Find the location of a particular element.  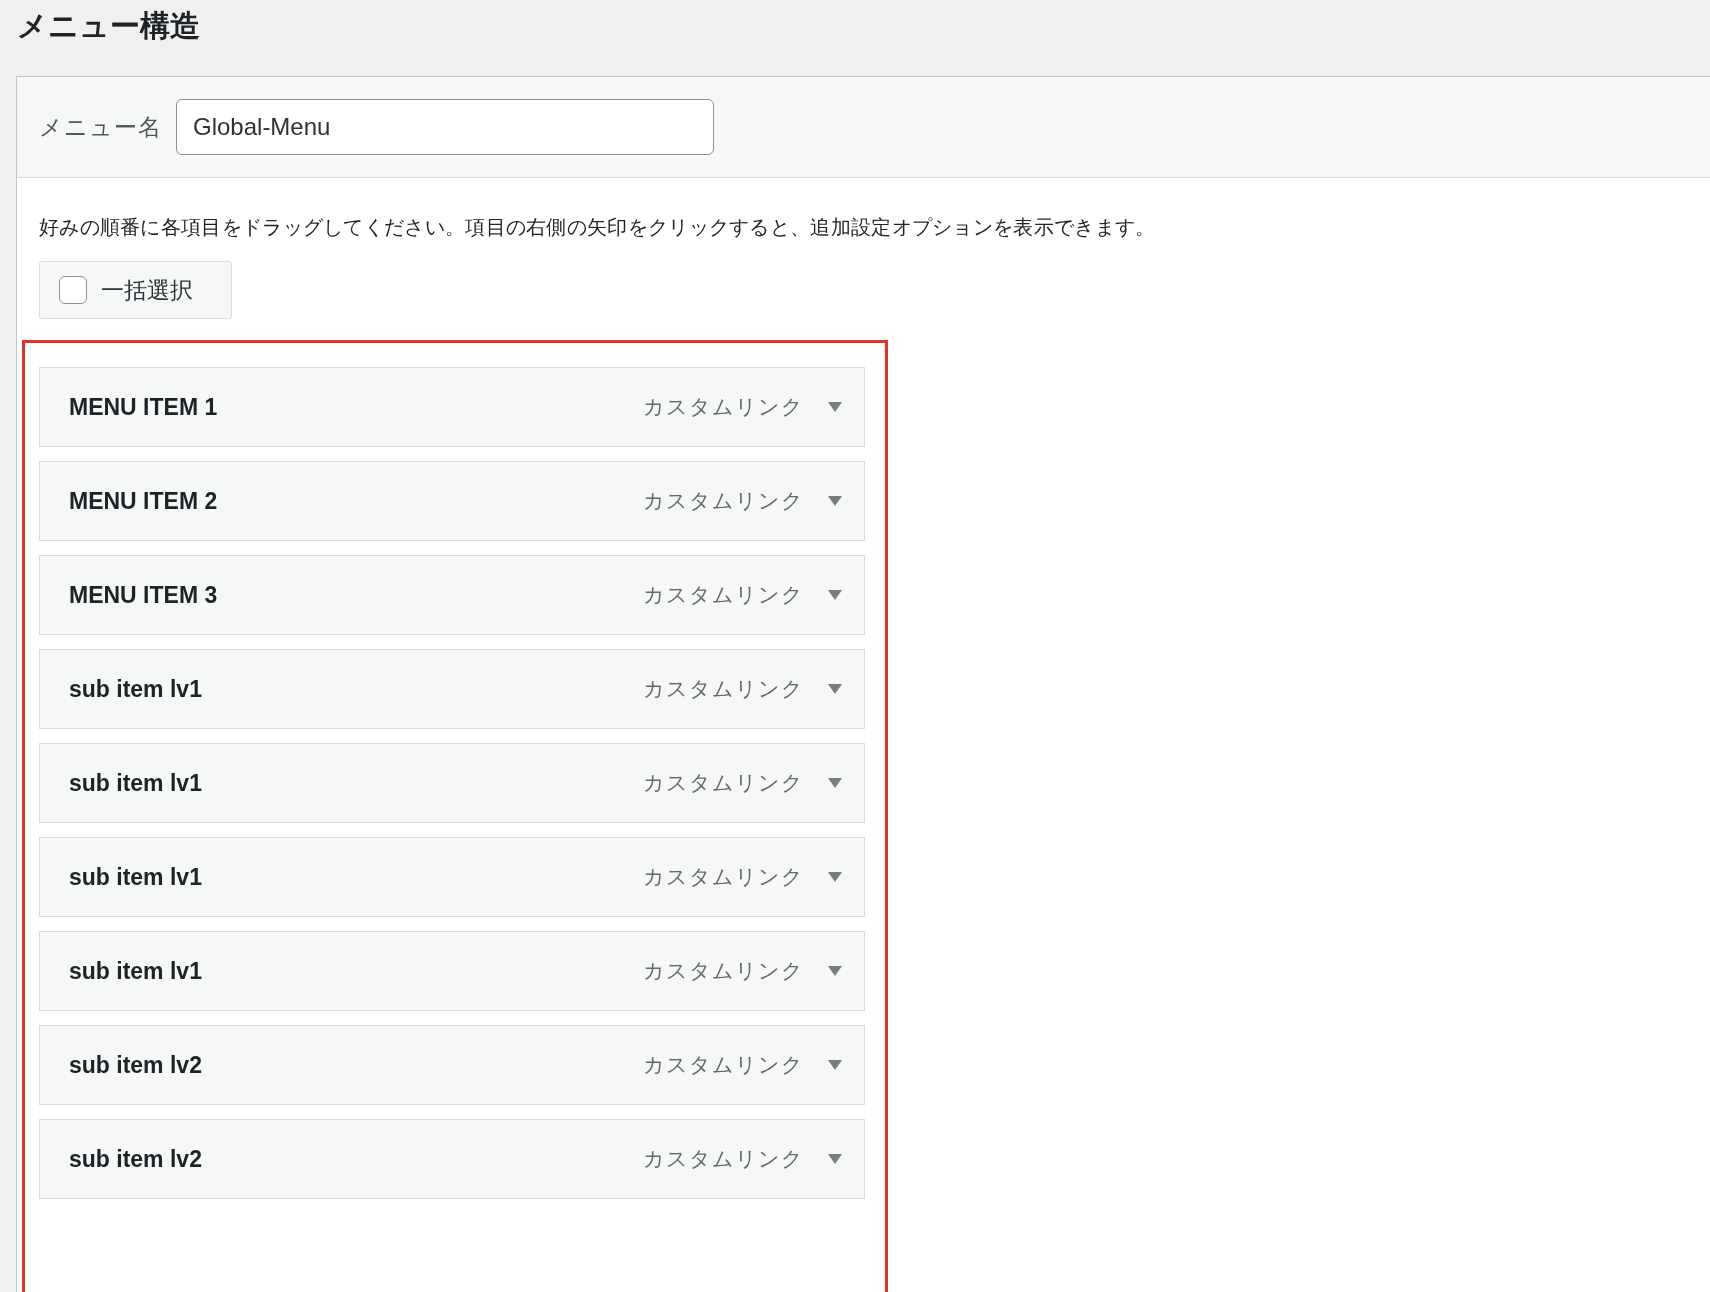

menu-item-title: MENU ITEM 2 is located at coordinates (144, 501).